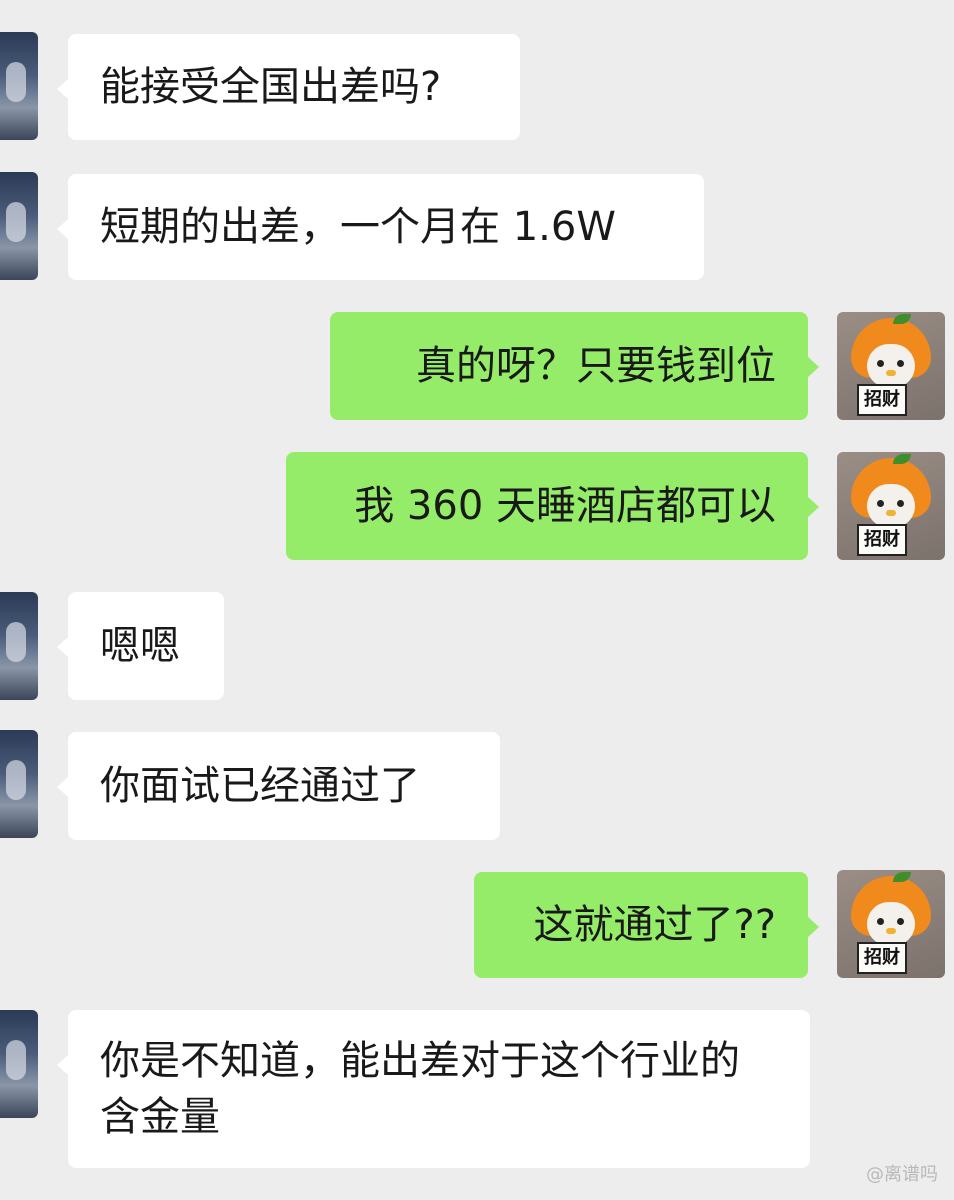 The width and height of the screenshot is (954, 1200). I want to click on message-row-5: 嗯嗯, so click(477, 646).